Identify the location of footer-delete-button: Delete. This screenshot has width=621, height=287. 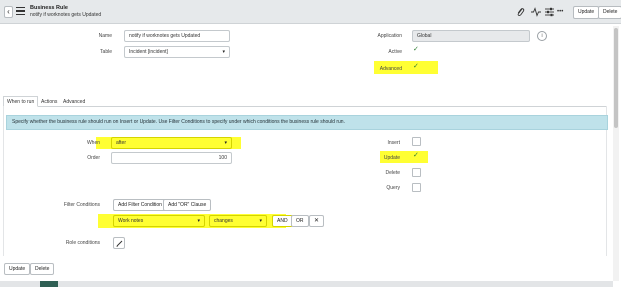
(42, 269).